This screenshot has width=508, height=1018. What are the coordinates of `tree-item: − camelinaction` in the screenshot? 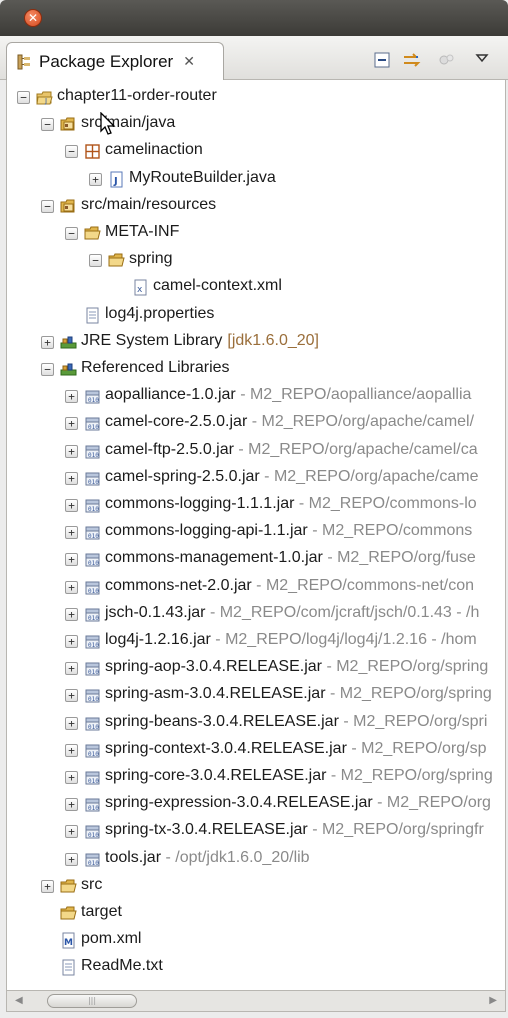 It's located at (256, 151).